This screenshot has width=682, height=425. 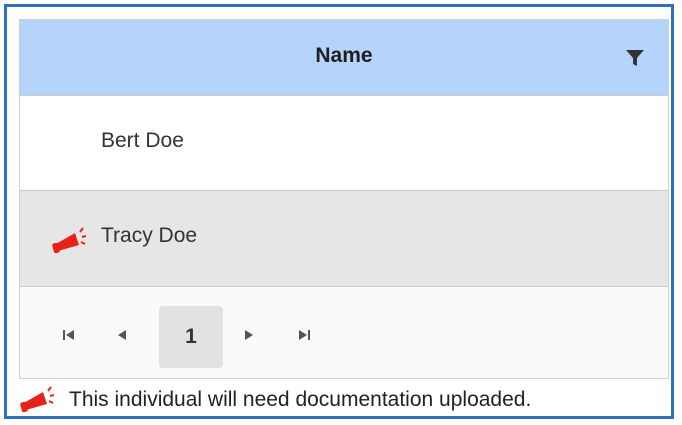 What do you see at coordinates (149, 235) in the screenshot?
I see `row-name: Tracy Doe` at bounding box center [149, 235].